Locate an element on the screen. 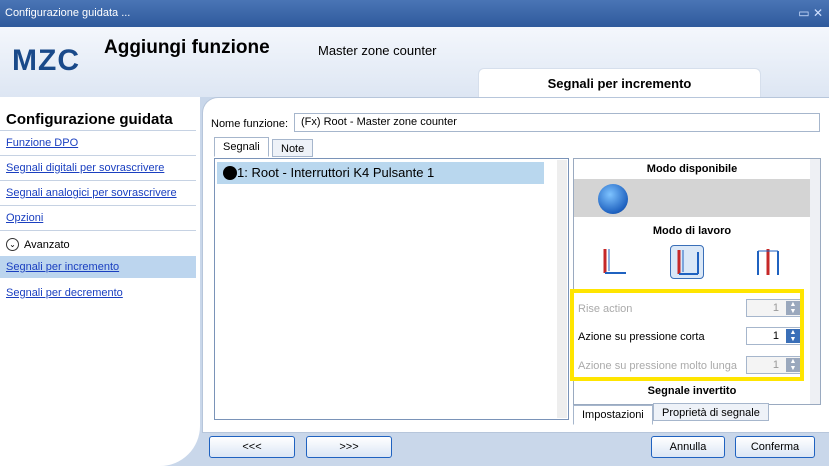  cancel-button: Annulla is located at coordinates (688, 447).